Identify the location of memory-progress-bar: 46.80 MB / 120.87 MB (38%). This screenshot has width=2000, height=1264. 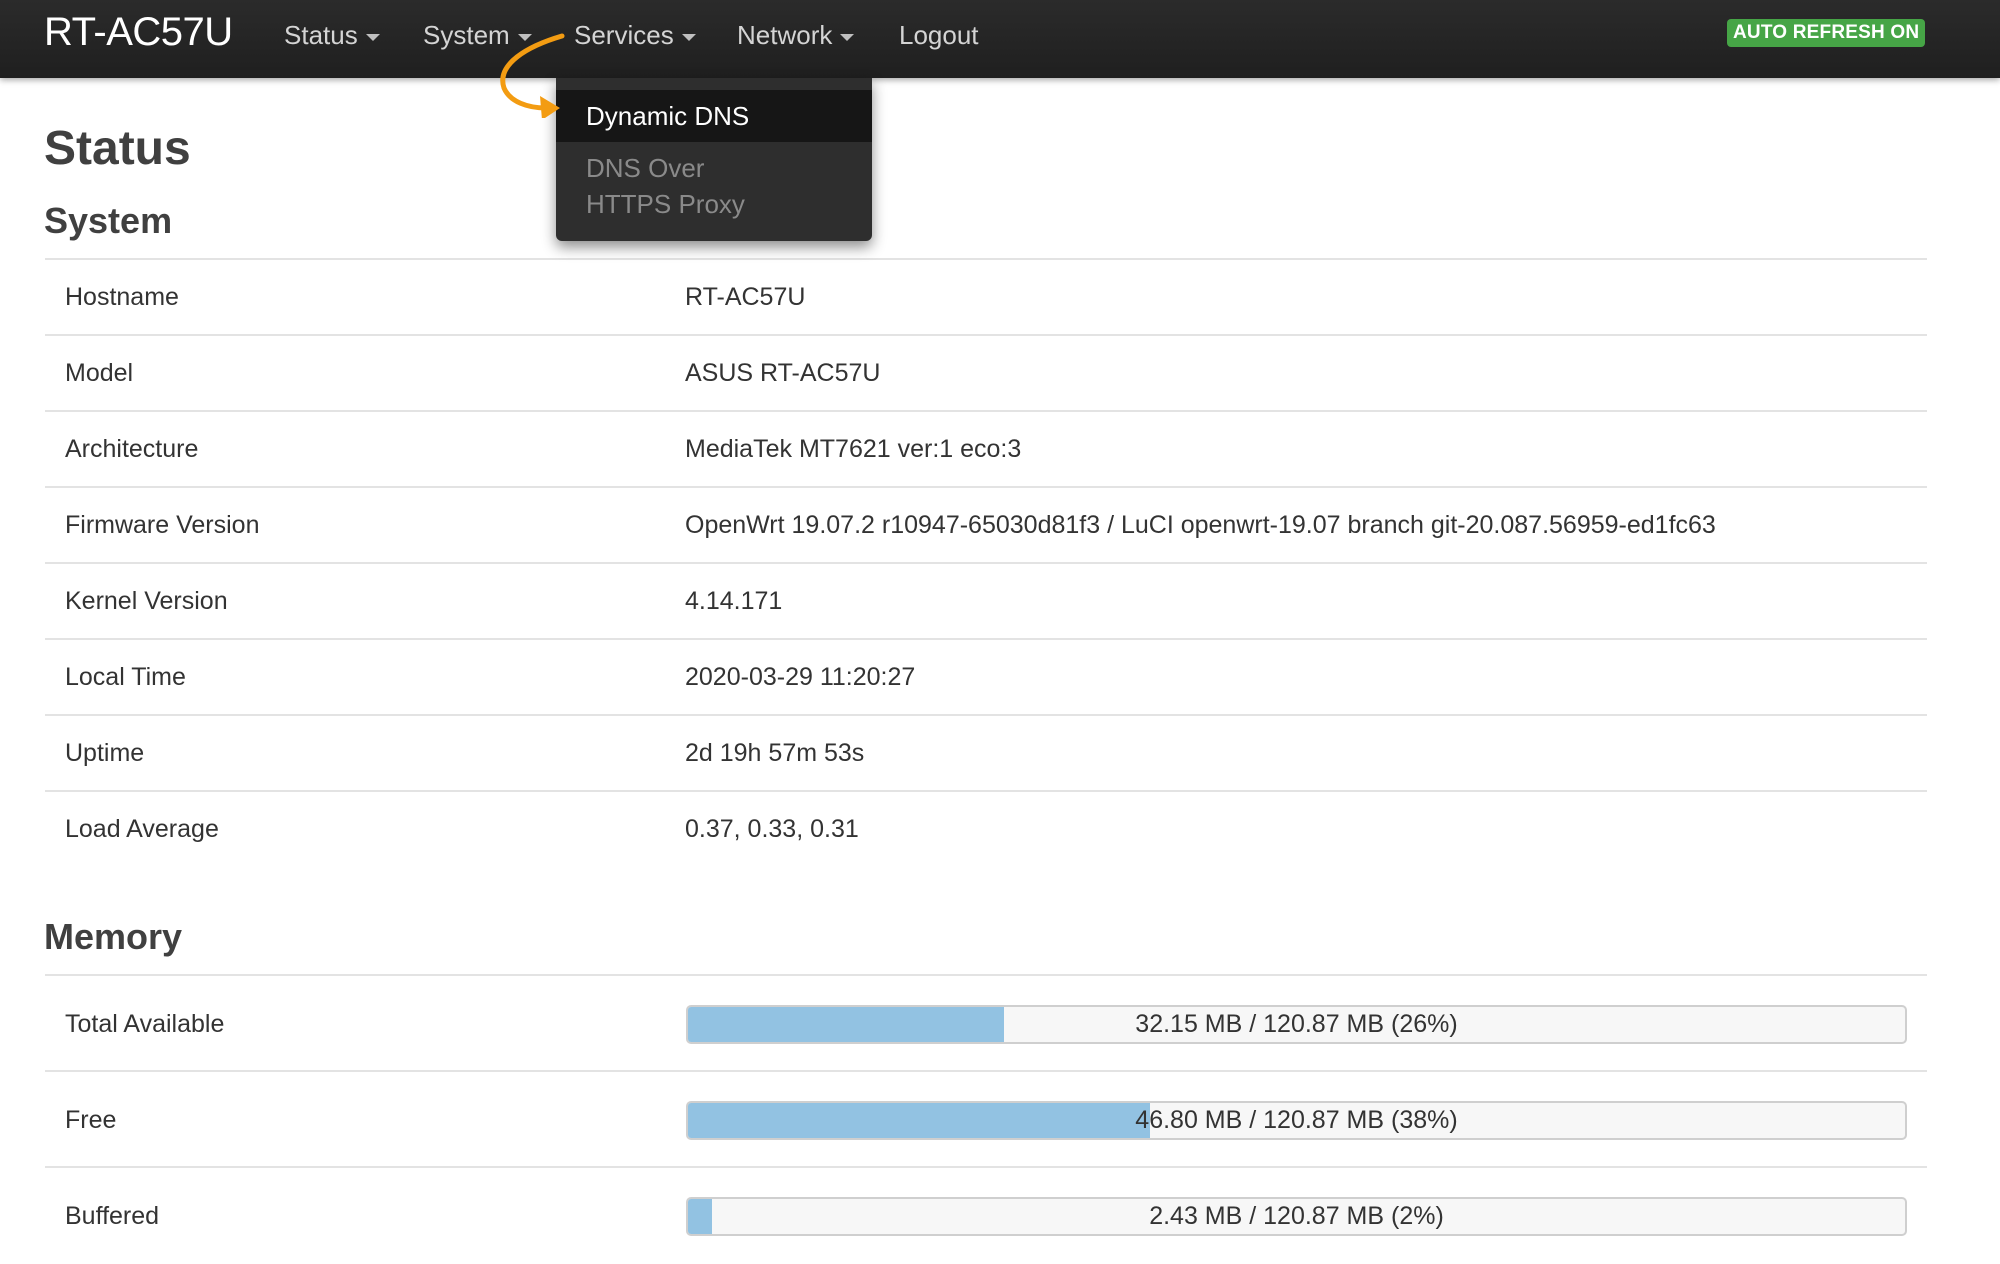
(1296, 1120).